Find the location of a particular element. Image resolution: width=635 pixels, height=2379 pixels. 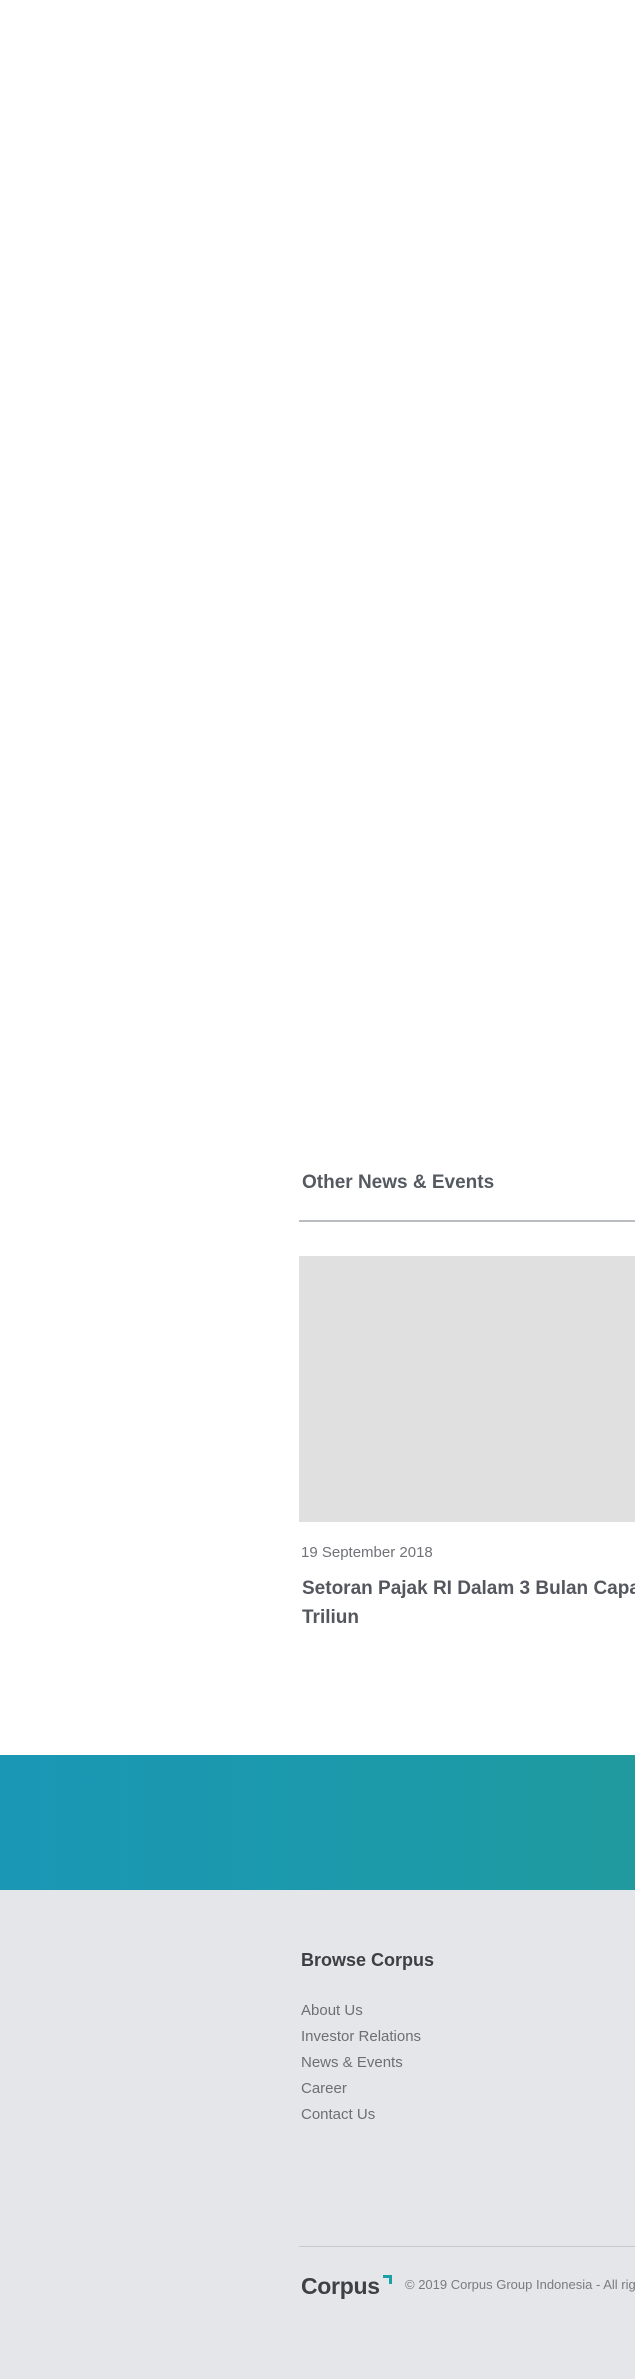

footer-link-news-events: News & Events is located at coordinates (361, 2063).